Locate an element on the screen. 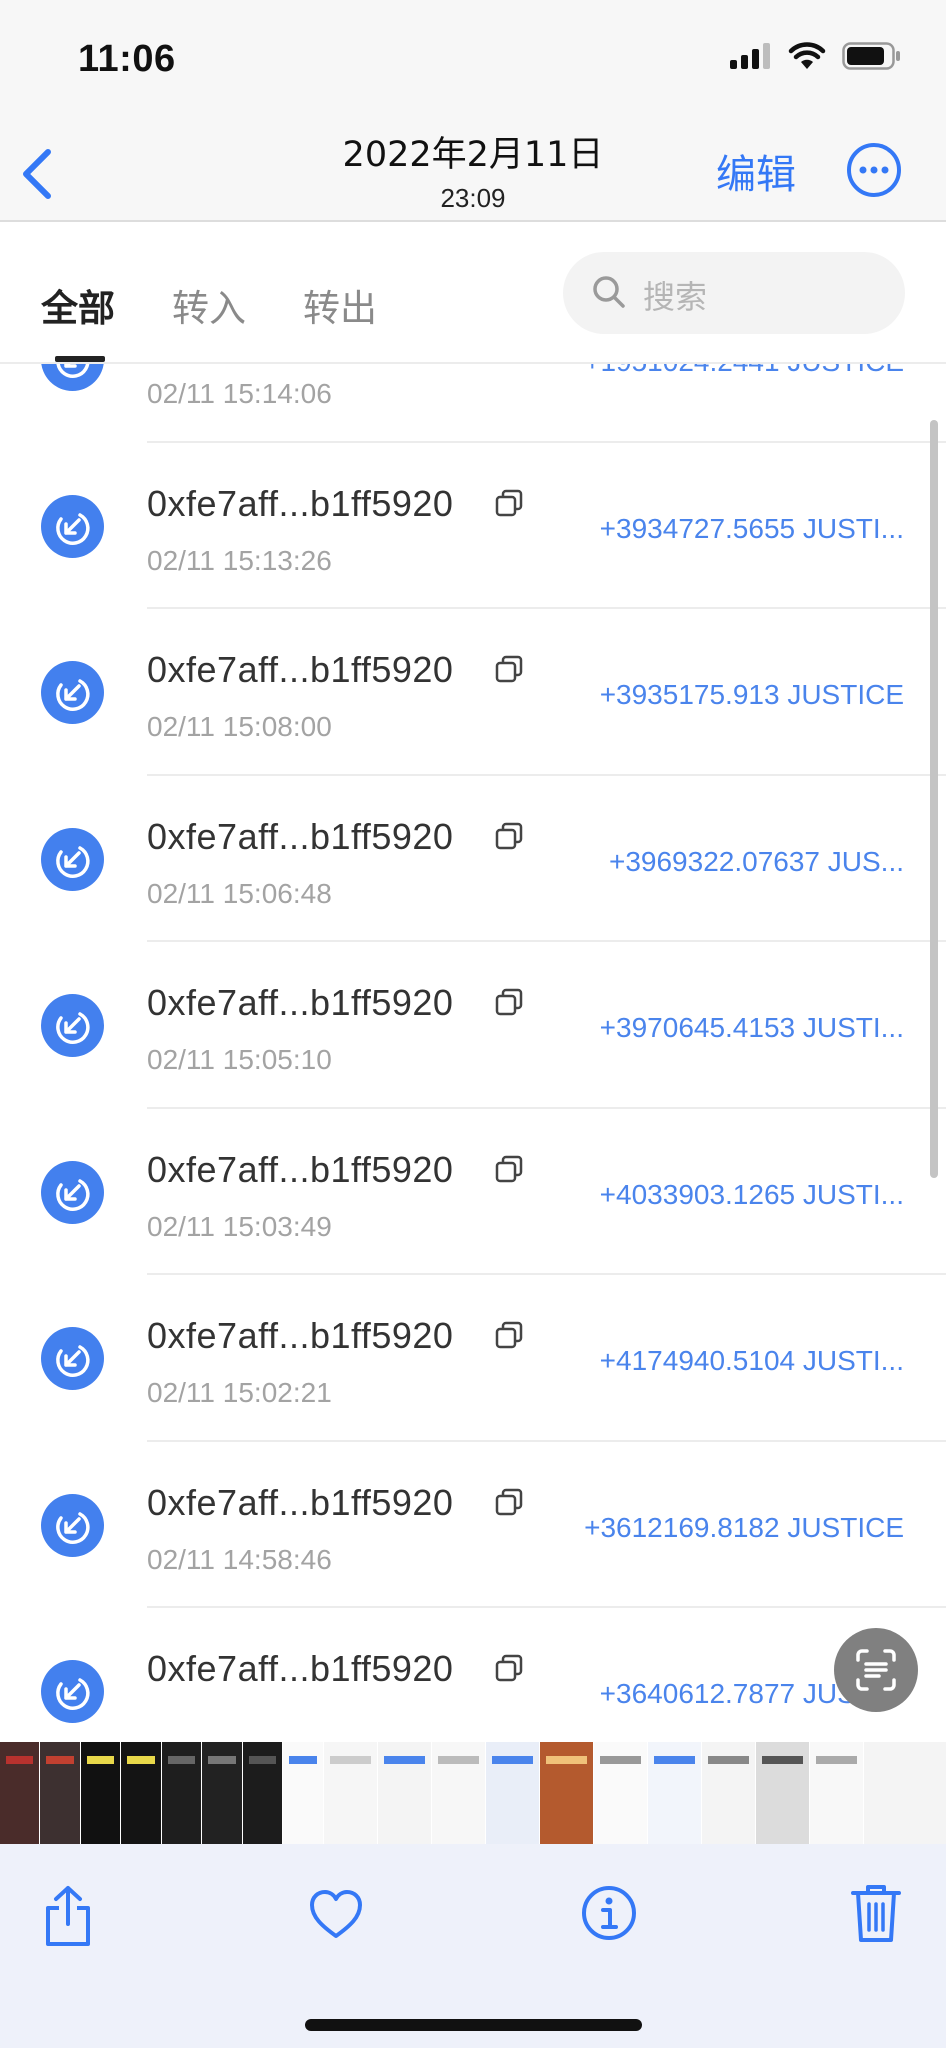 The width and height of the screenshot is (946, 2048). tx-datetime: 02/11 15:05:10 is located at coordinates (239, 1059).